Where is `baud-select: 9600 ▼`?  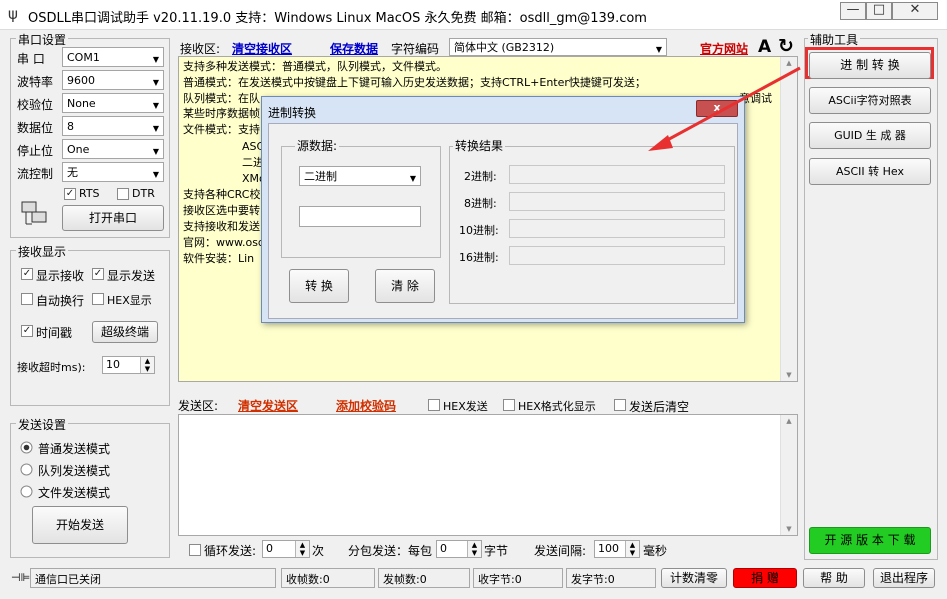
baud-select: 9600 ▼ is located at coordinates (113, 80).